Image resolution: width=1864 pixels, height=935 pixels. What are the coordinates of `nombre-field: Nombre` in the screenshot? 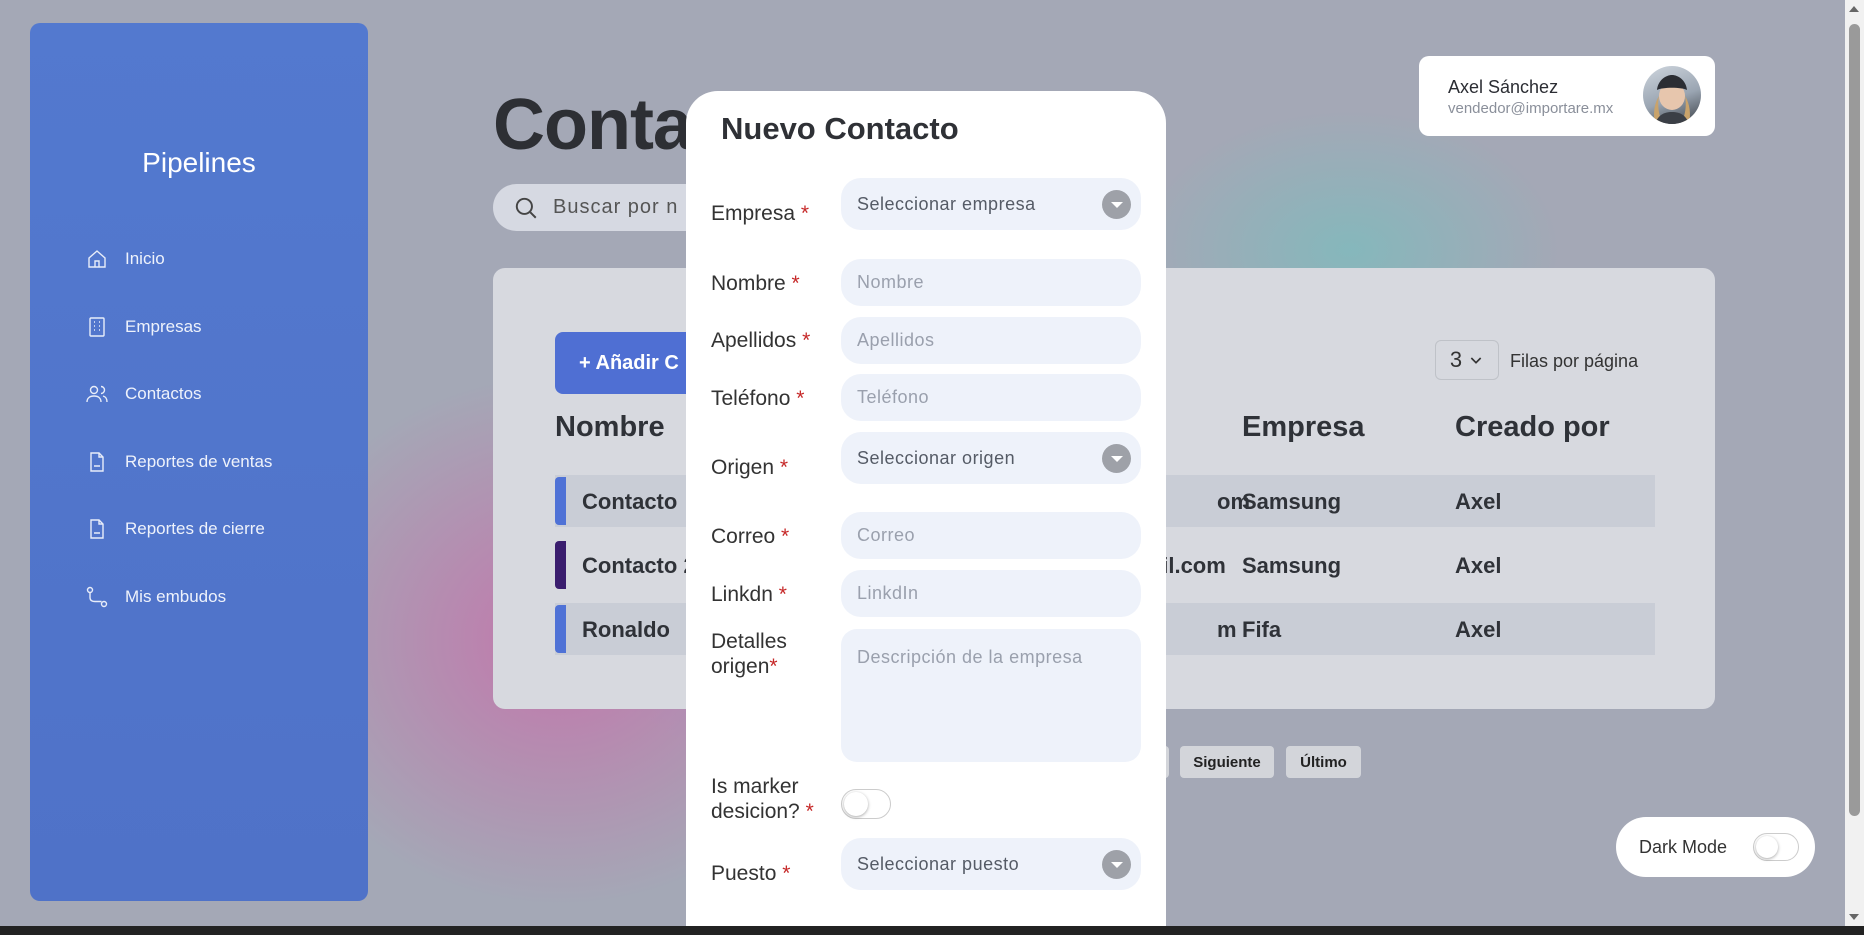 It's located at (991, 282).